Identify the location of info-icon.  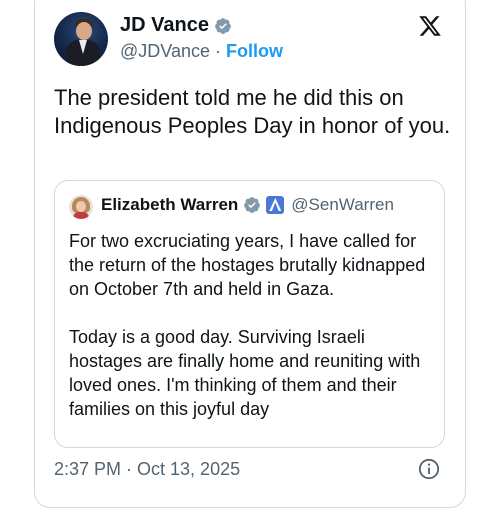
(429, 469).